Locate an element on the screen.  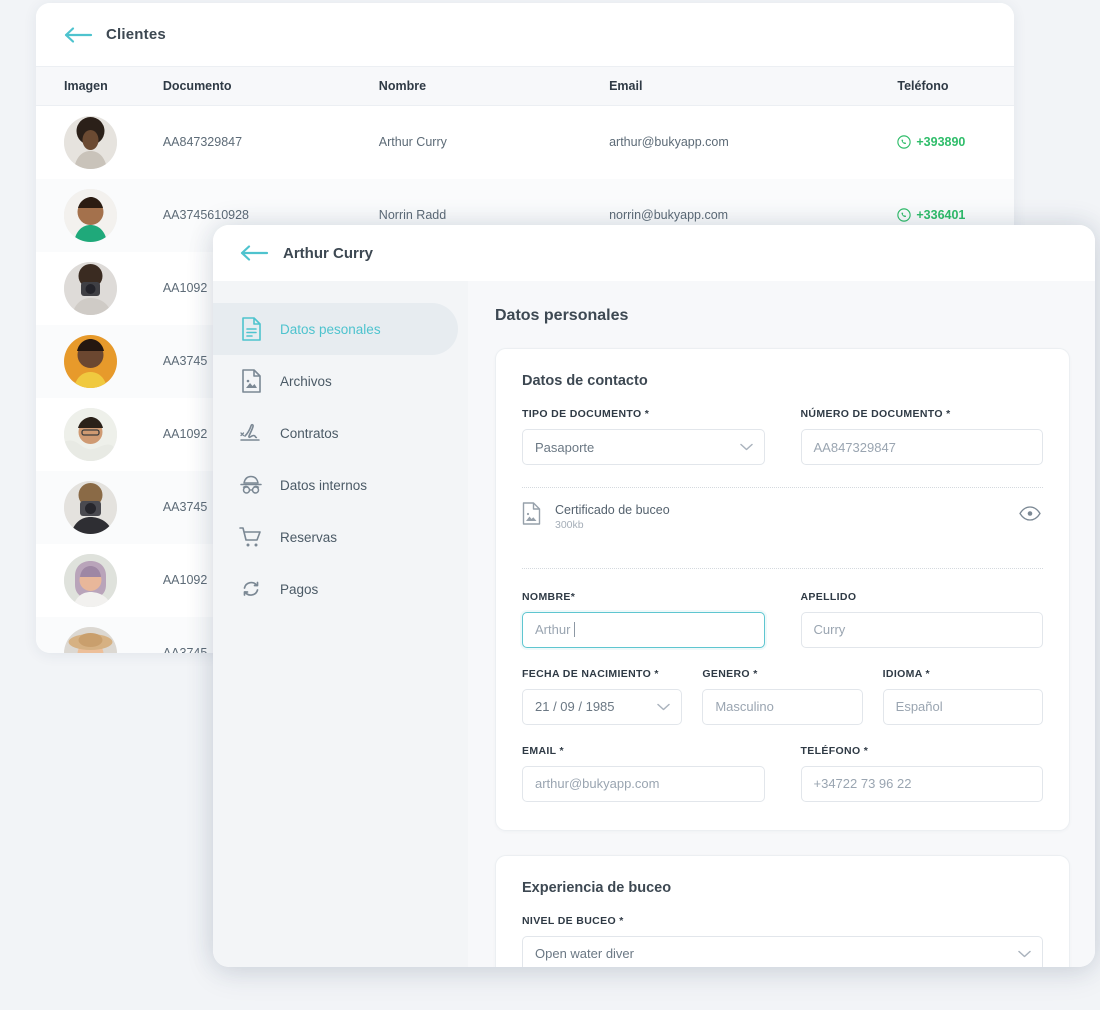
field-genero: GENERO * Masculino is located at coordinates (782, 696).